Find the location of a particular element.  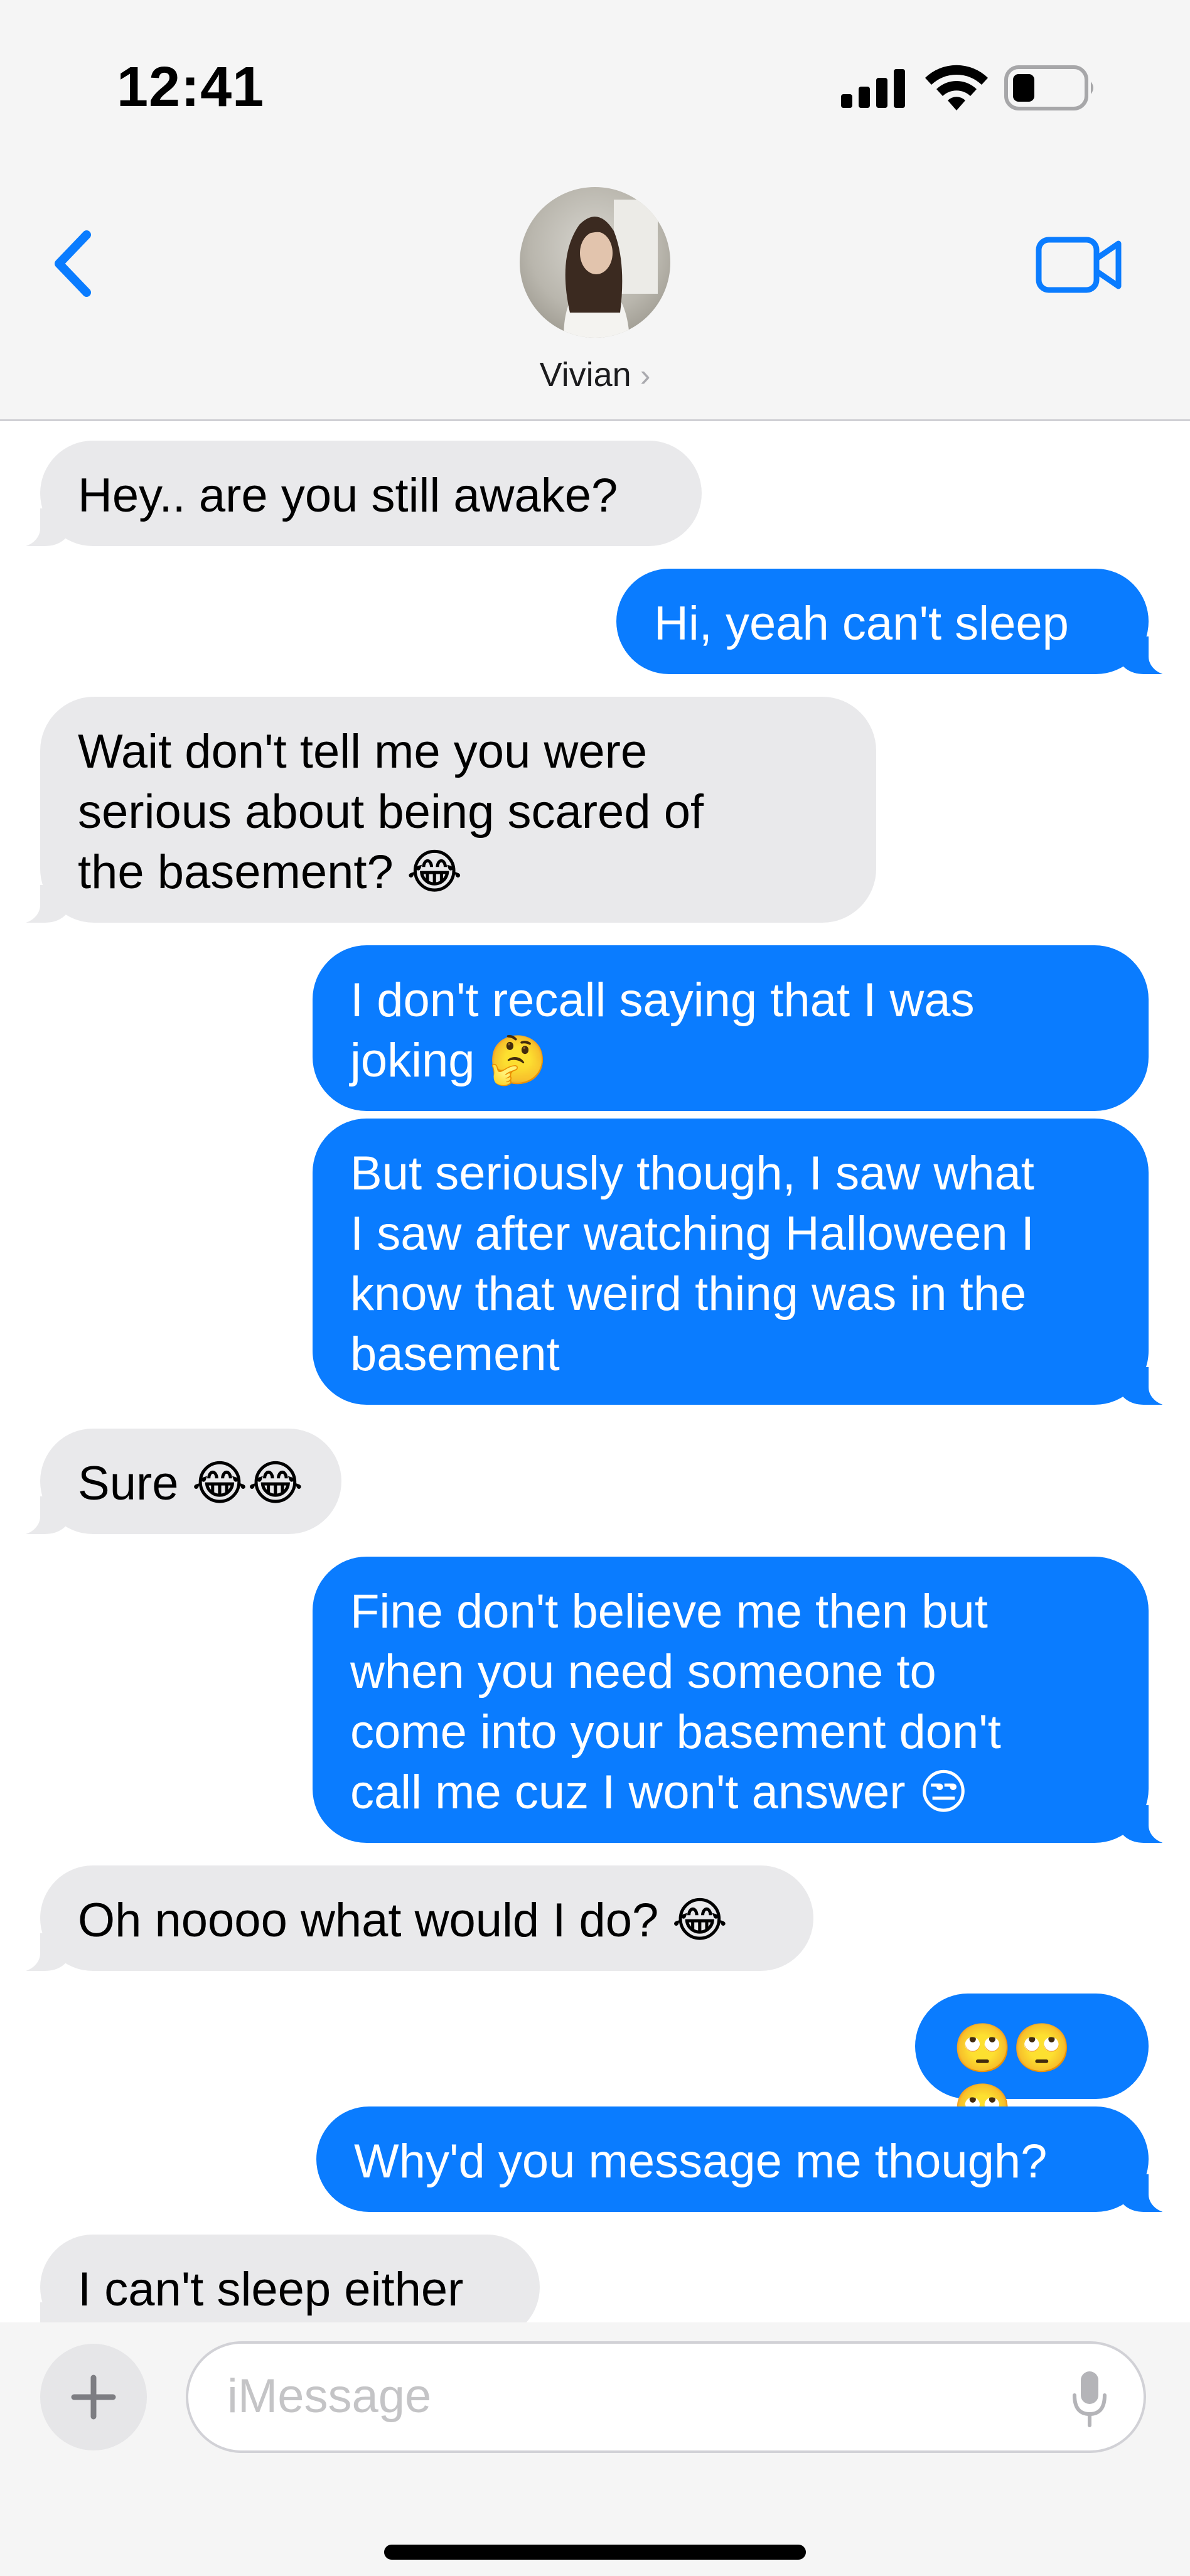

signal-icon is located at coordinates (873, 88).